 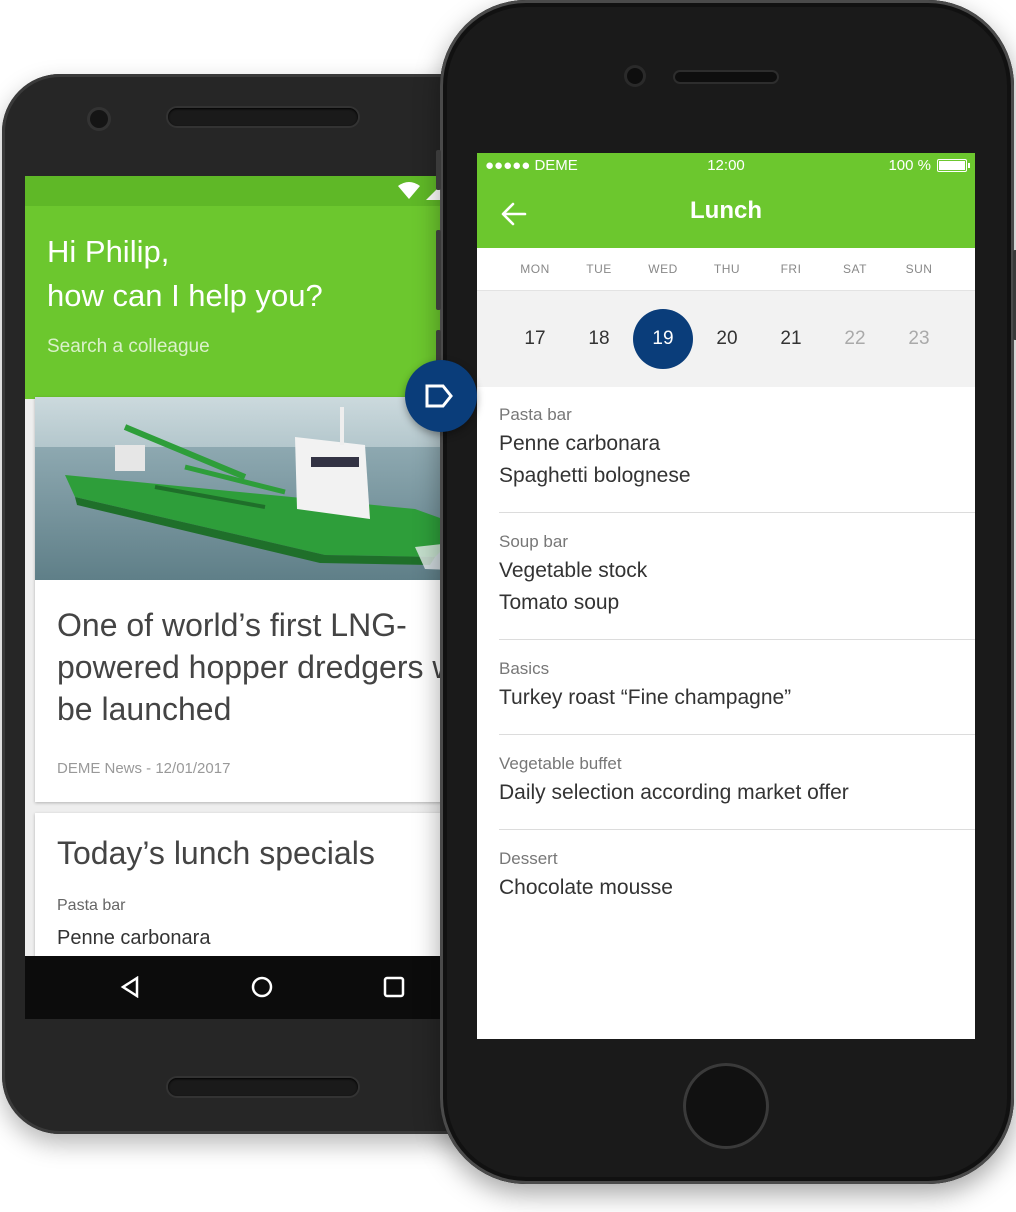 I want to click on weekday-label: FRI, so click(x=791, y=269).